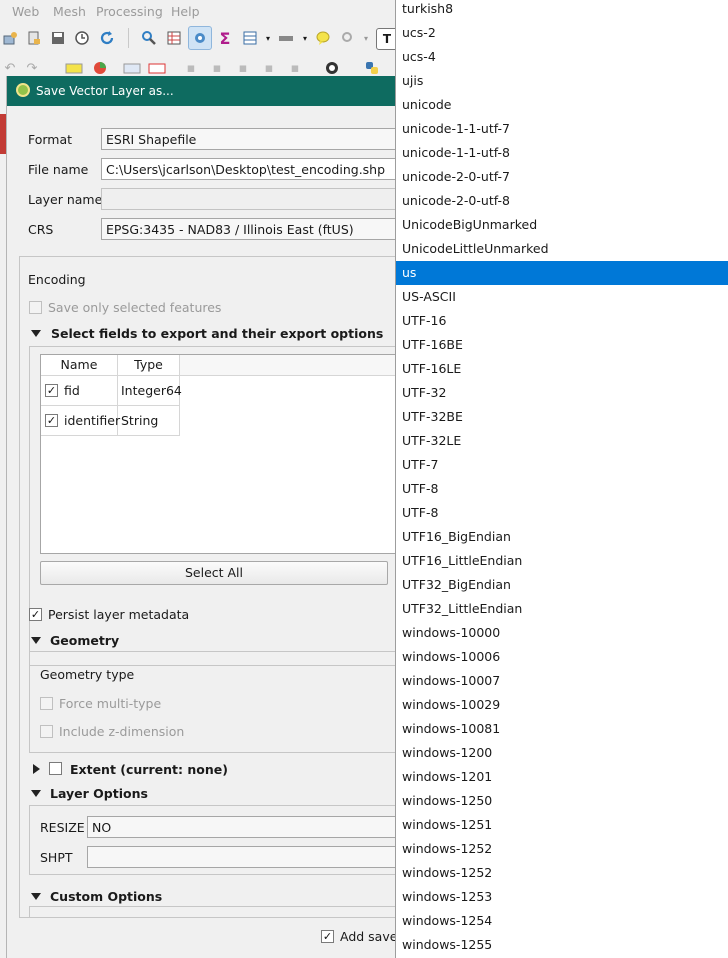  I want to click on encoding-option: windows-1200, so click(562, 753).